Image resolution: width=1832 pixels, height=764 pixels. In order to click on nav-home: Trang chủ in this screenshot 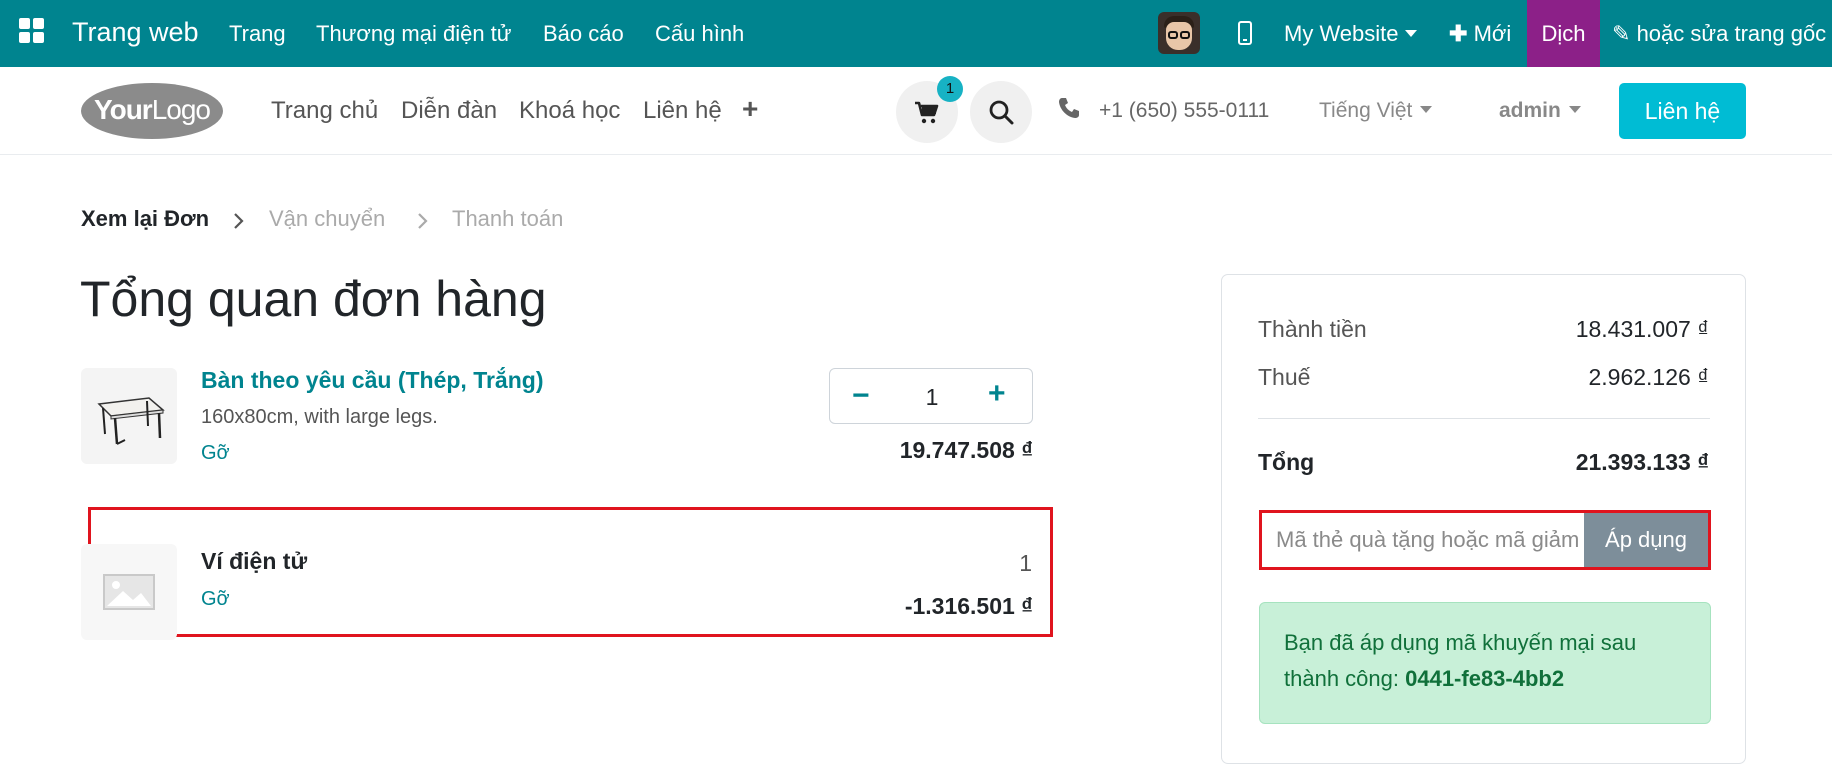, I will do `click(324, 111)`.